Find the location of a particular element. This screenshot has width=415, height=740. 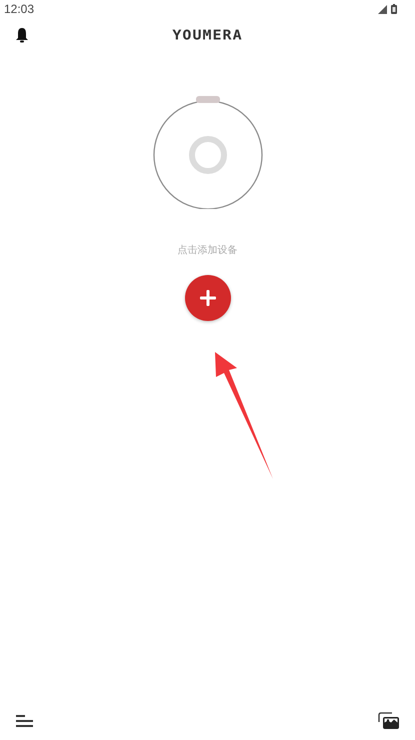

plus-icon is located at coordinates (207, 298).